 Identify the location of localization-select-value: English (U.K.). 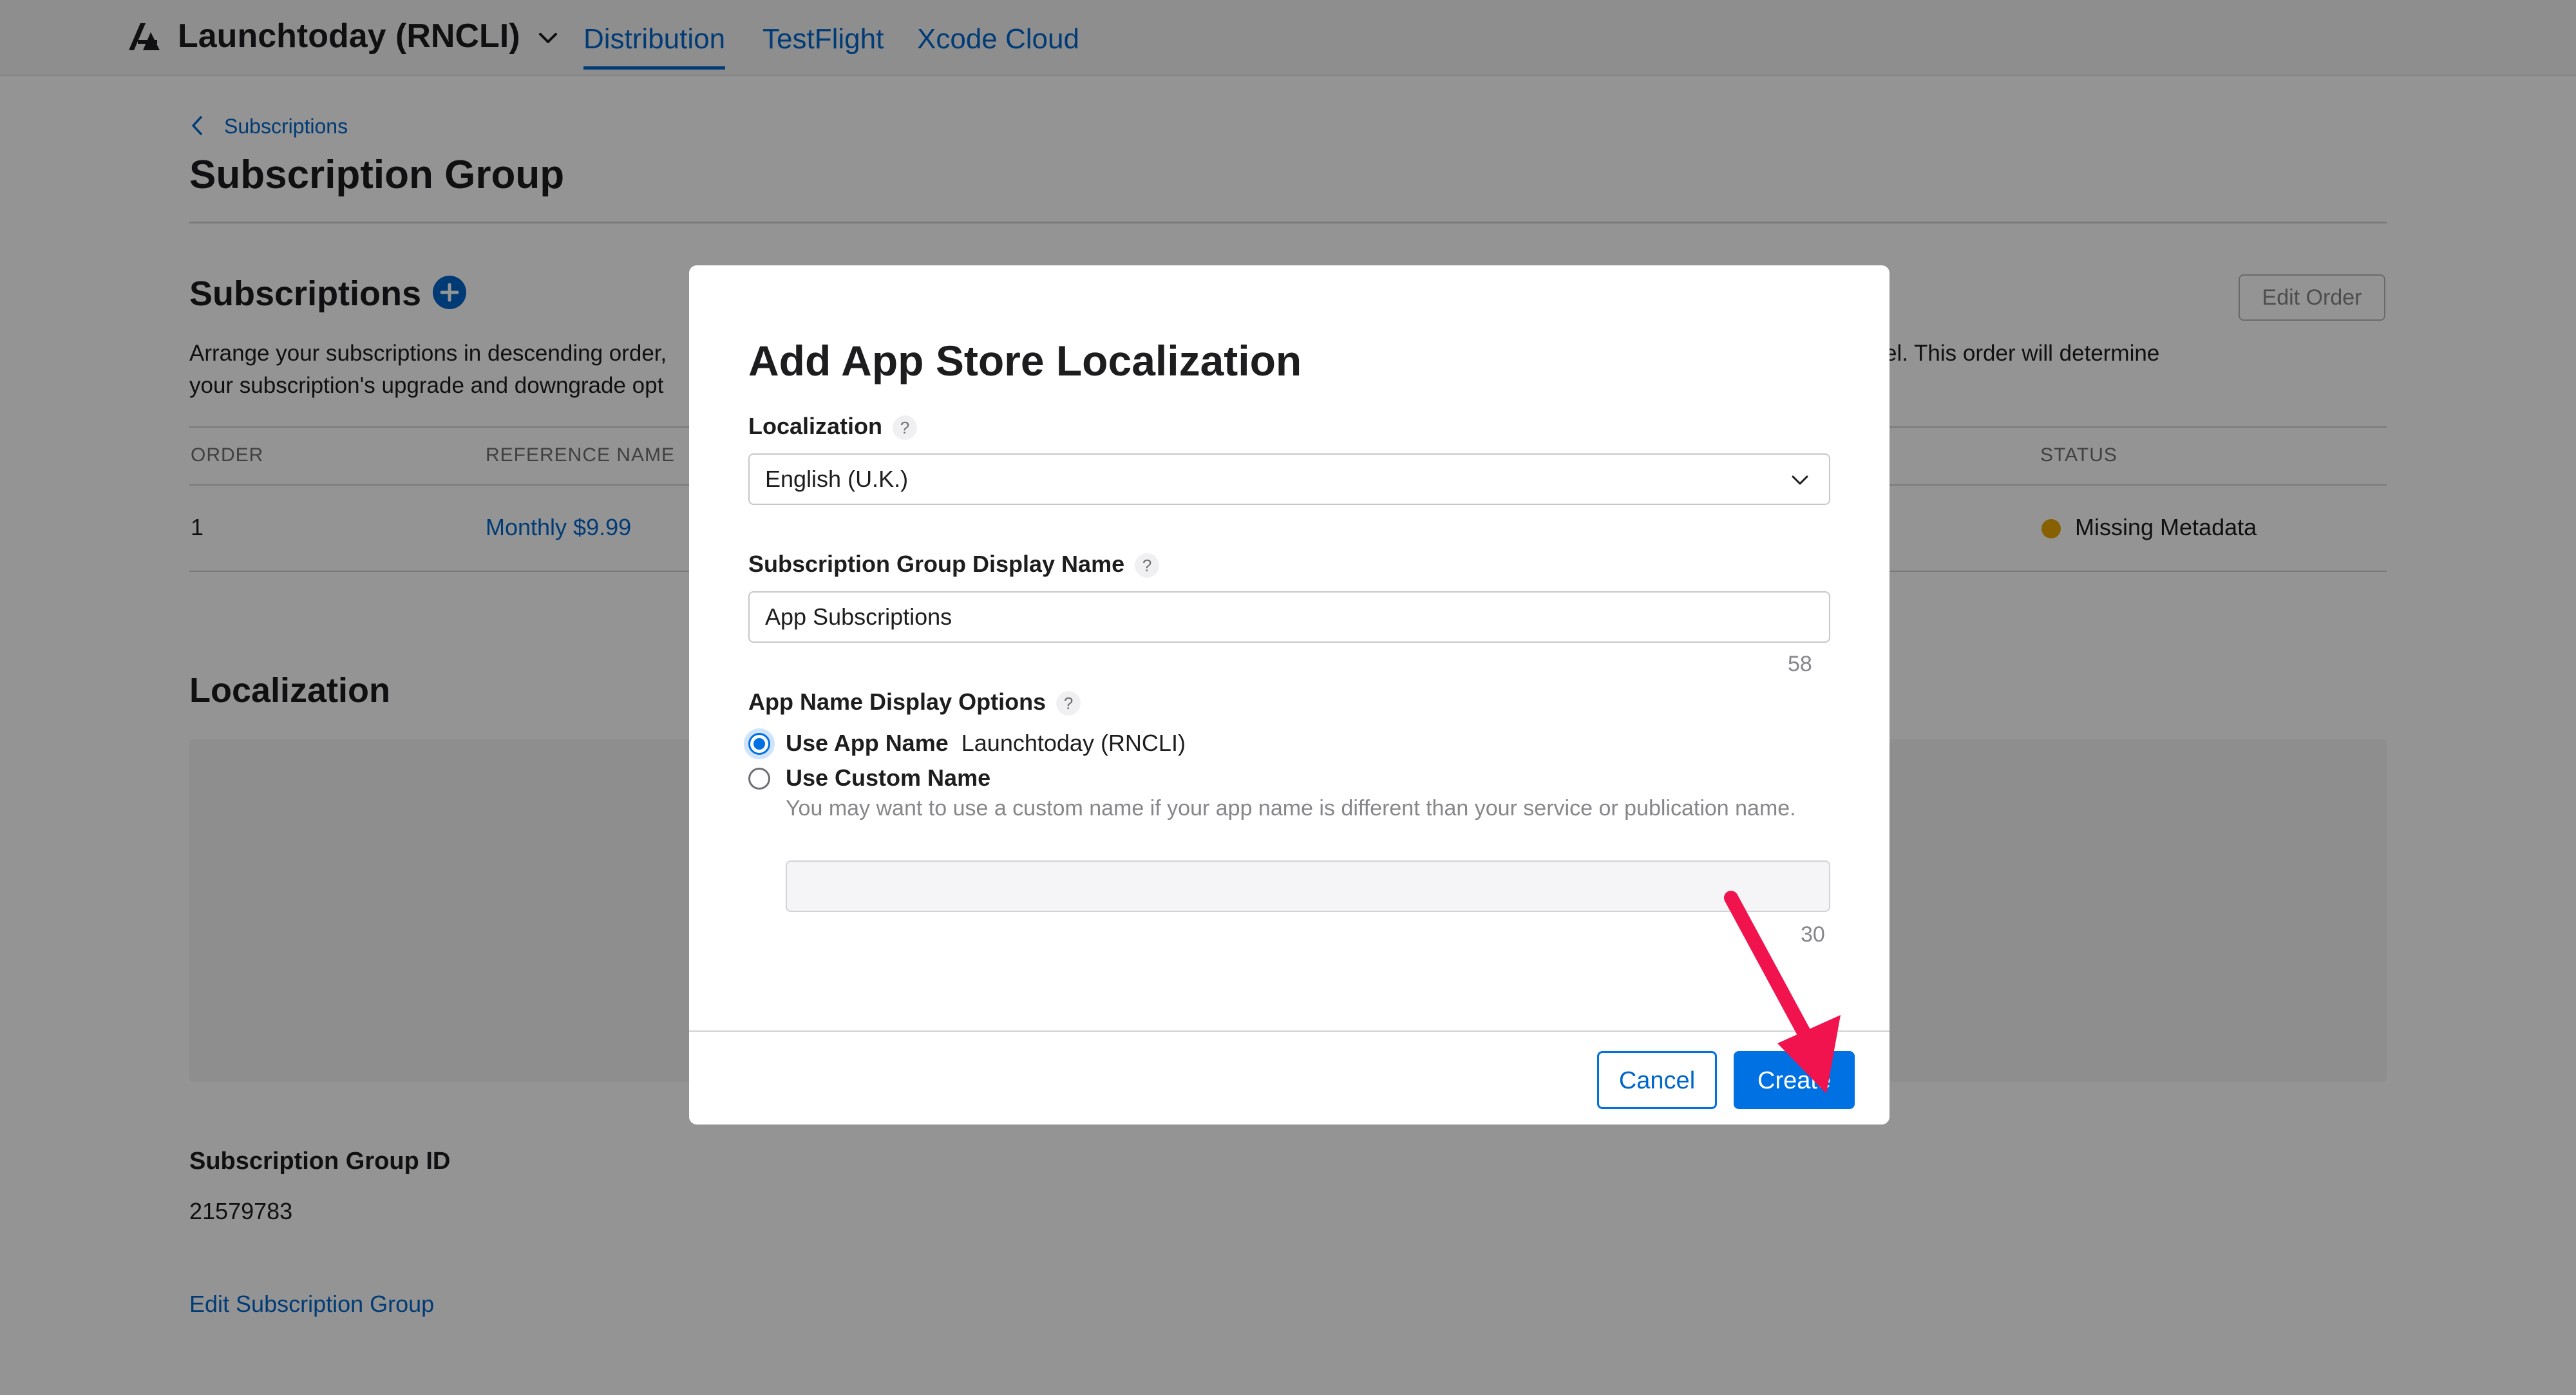
(837, 479).